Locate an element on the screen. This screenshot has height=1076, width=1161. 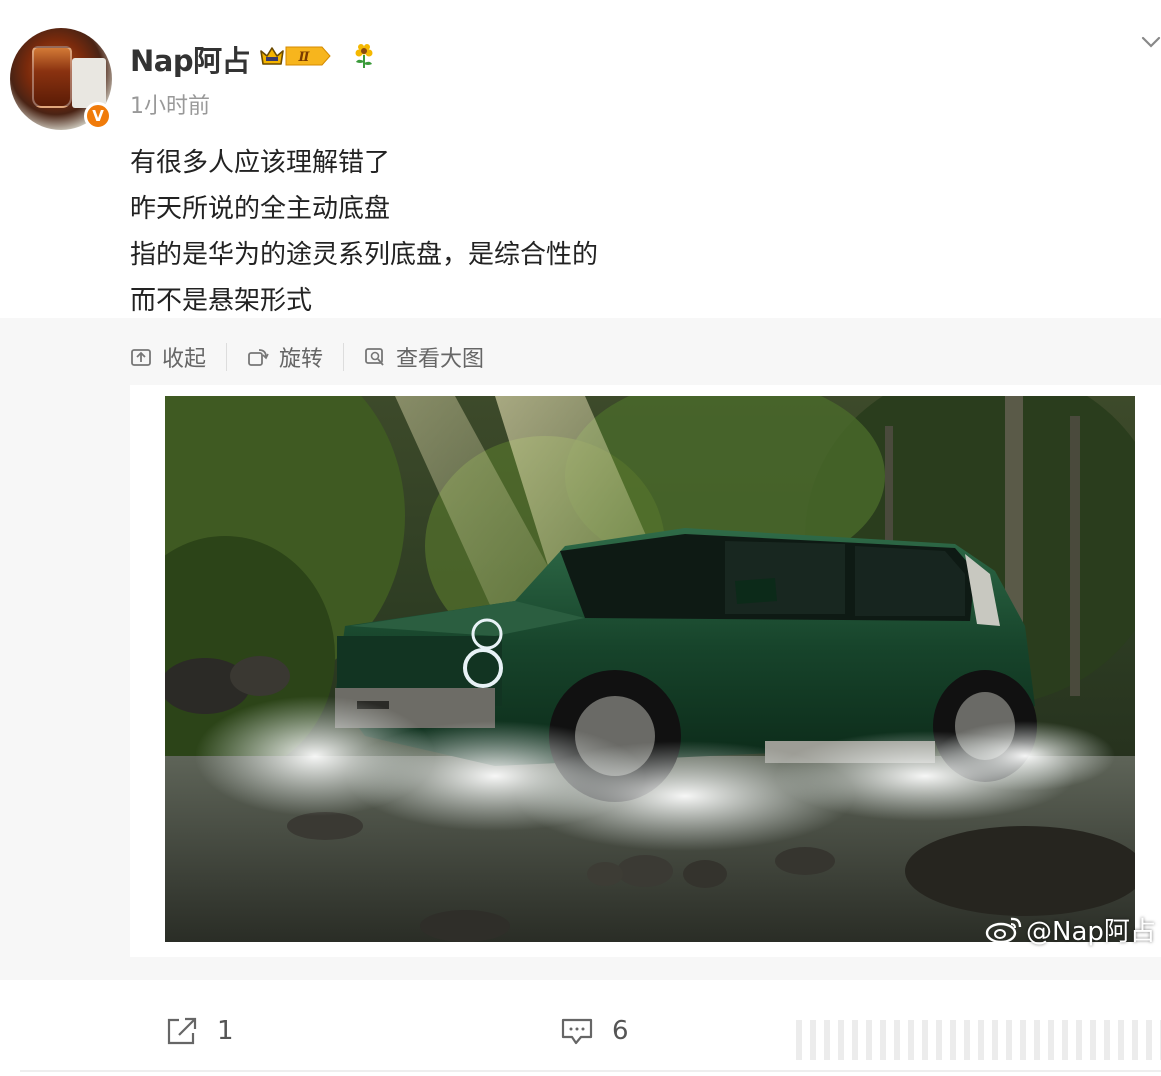
collapse-icon is located at coordinates (141, 357).